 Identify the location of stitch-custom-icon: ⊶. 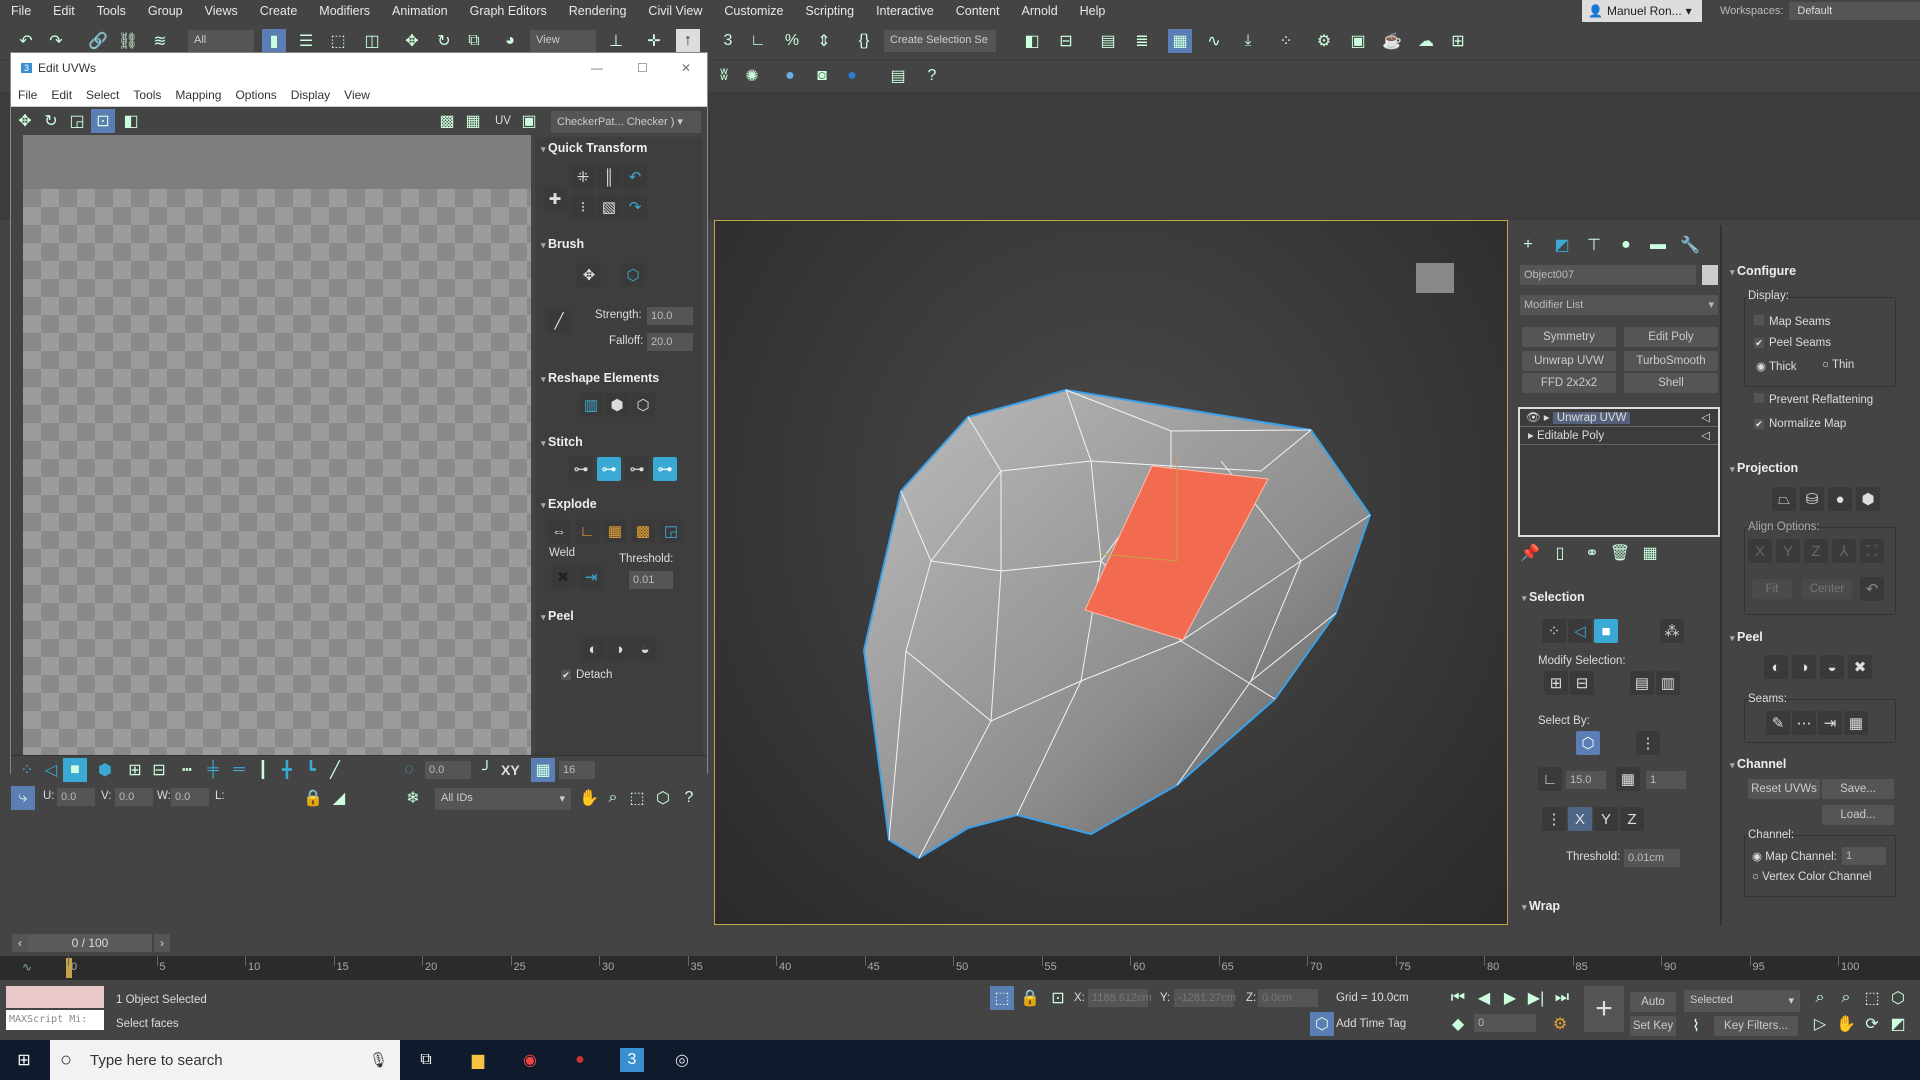
(581, 469).